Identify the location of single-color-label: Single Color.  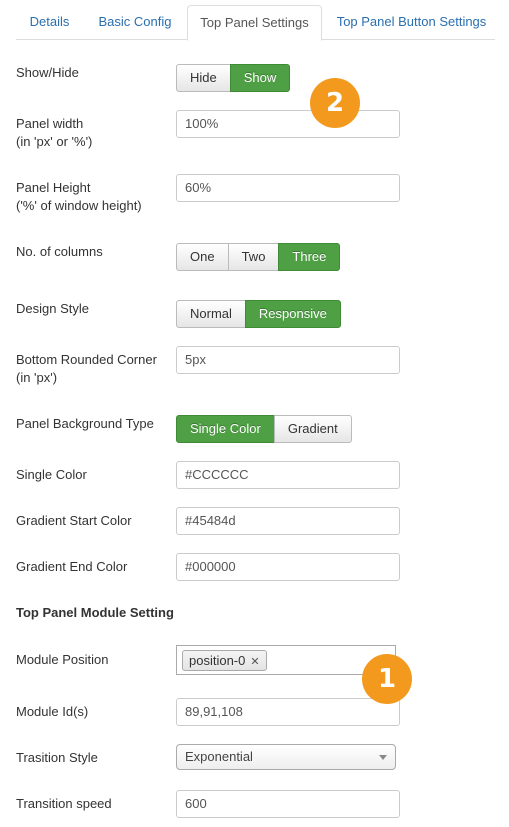
(51, 474).